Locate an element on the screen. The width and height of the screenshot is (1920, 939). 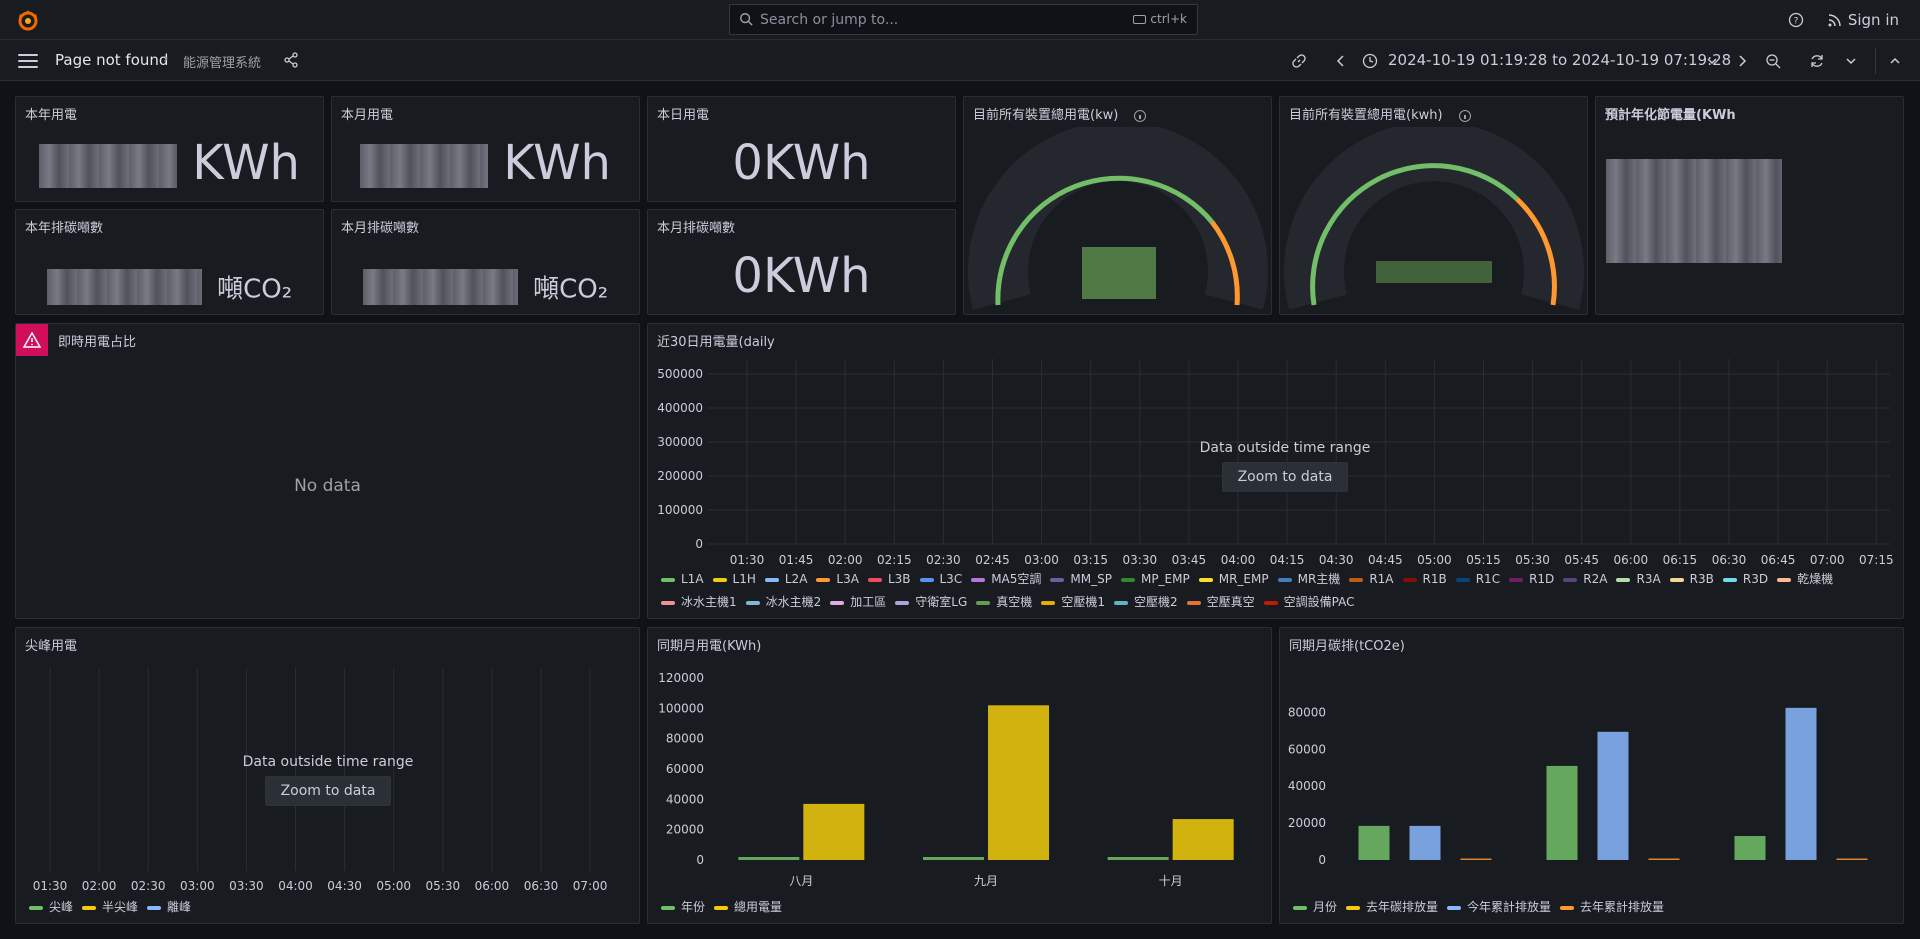
legend-item: MR_EMP is located at coordinates (1233, 579).